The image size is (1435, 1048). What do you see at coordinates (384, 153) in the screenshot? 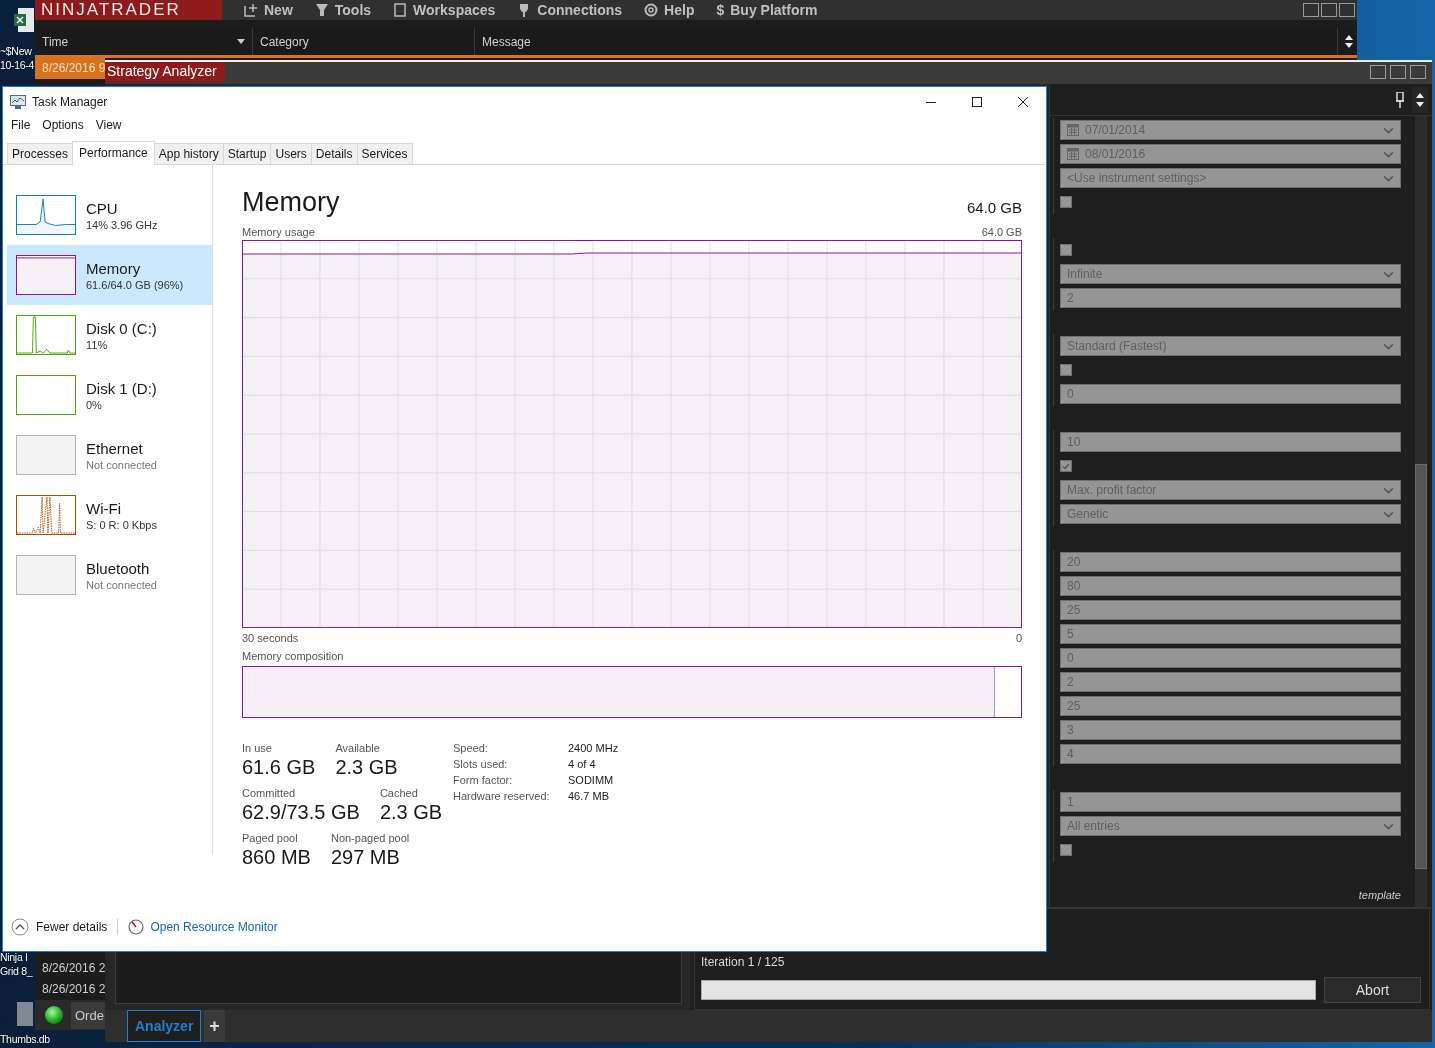
I see `tab: Services` at bounding box center [384, 153].